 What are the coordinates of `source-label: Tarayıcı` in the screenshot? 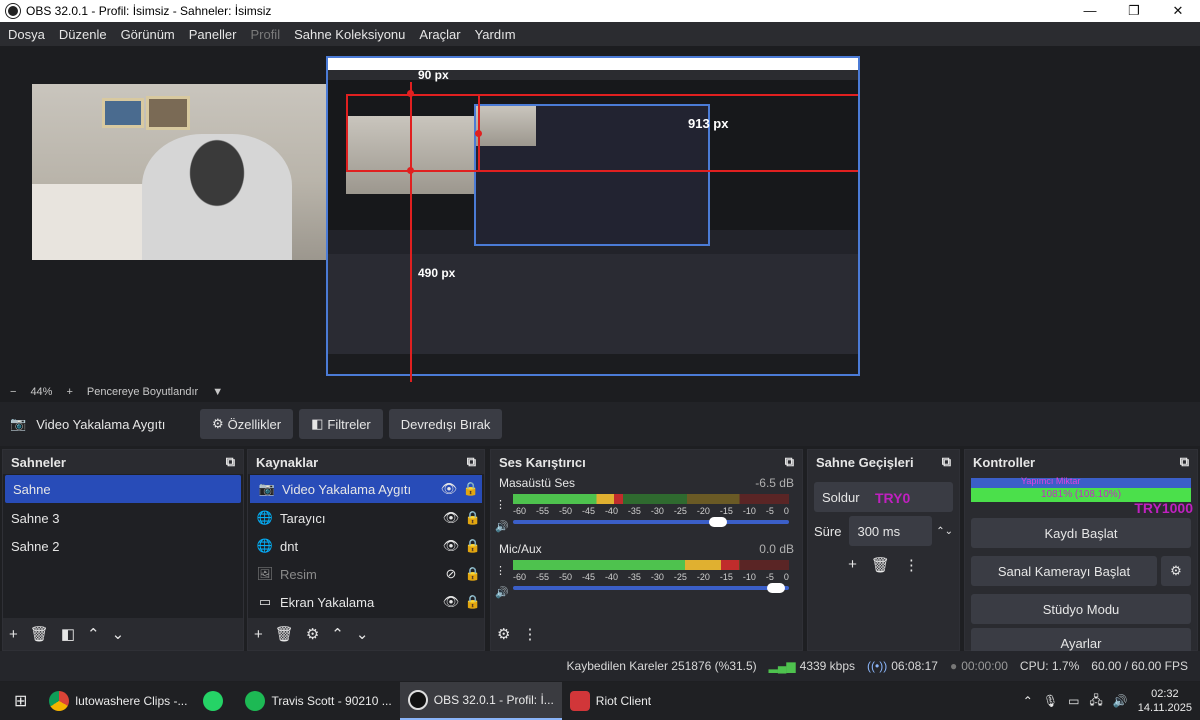 It's located at (303, 518).